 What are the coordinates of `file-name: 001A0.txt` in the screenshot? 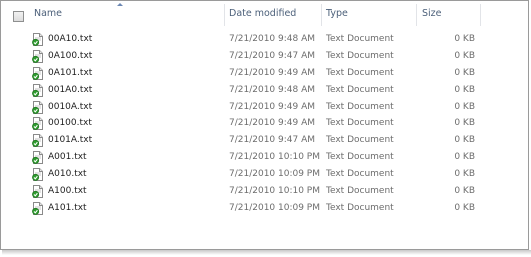 It's located at (70, 89).